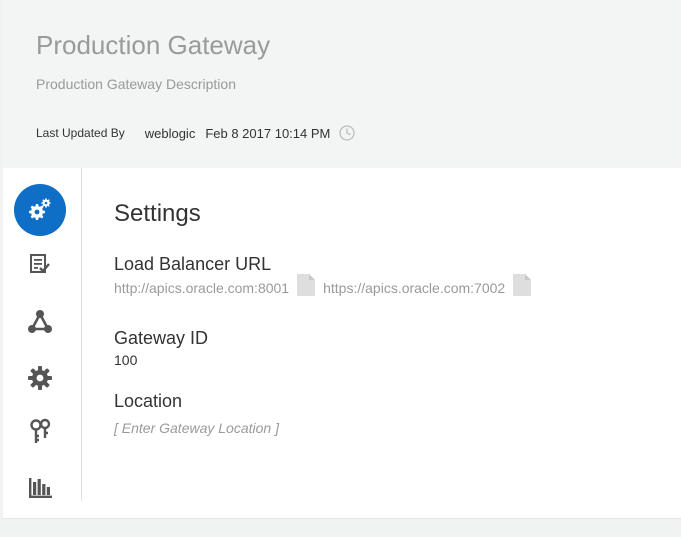 Image resolution: width=681 pixels, height=537 pixels. I want to click on location-label: Location, so click(148, 401).